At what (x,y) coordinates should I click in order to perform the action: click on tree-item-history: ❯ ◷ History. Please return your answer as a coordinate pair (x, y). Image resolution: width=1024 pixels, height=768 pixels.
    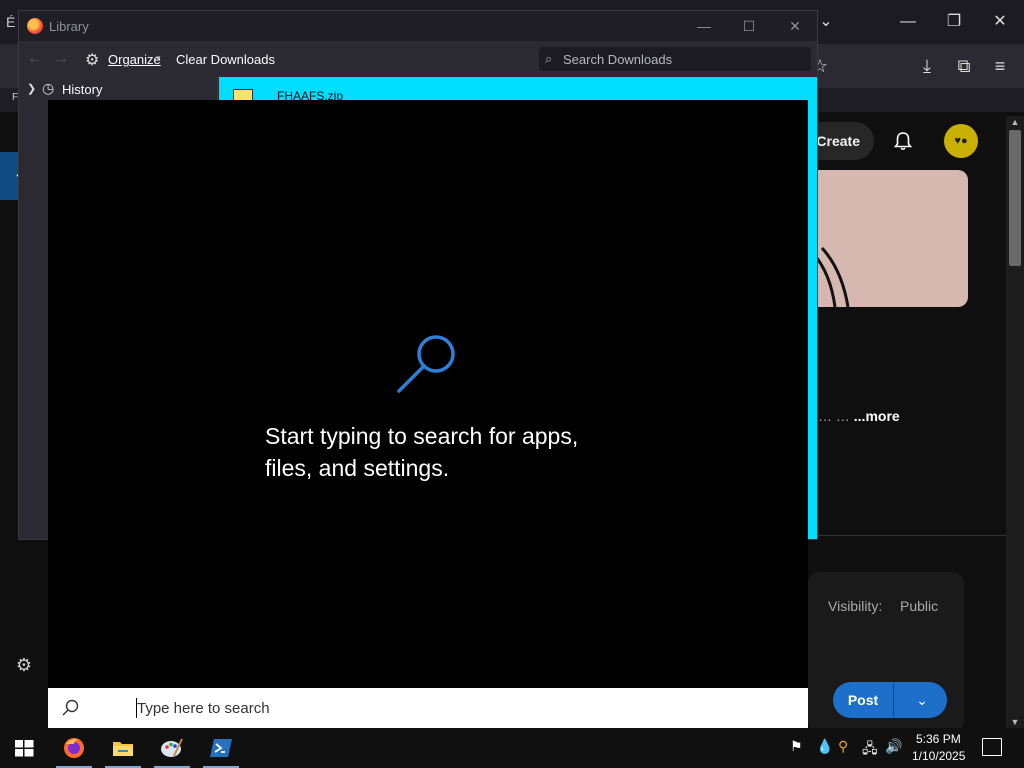
    Looking at the image, I should click on (118, 89).